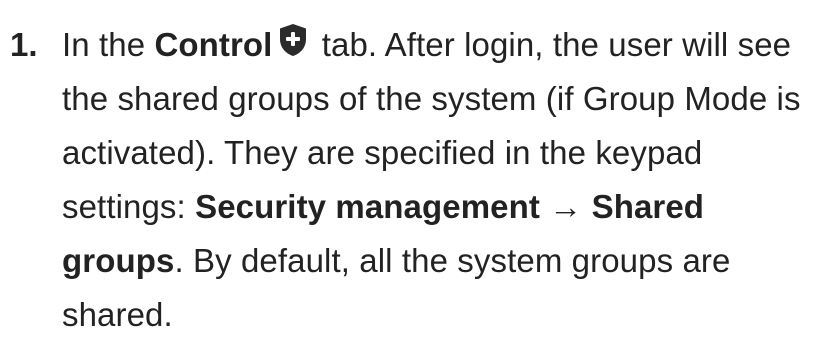 The height and width of the screenshot is (347, 822). What do you see at coordinates (24, 44) in the screenshot?
I see `step-number: 1.` at bounding box center [24, 44].